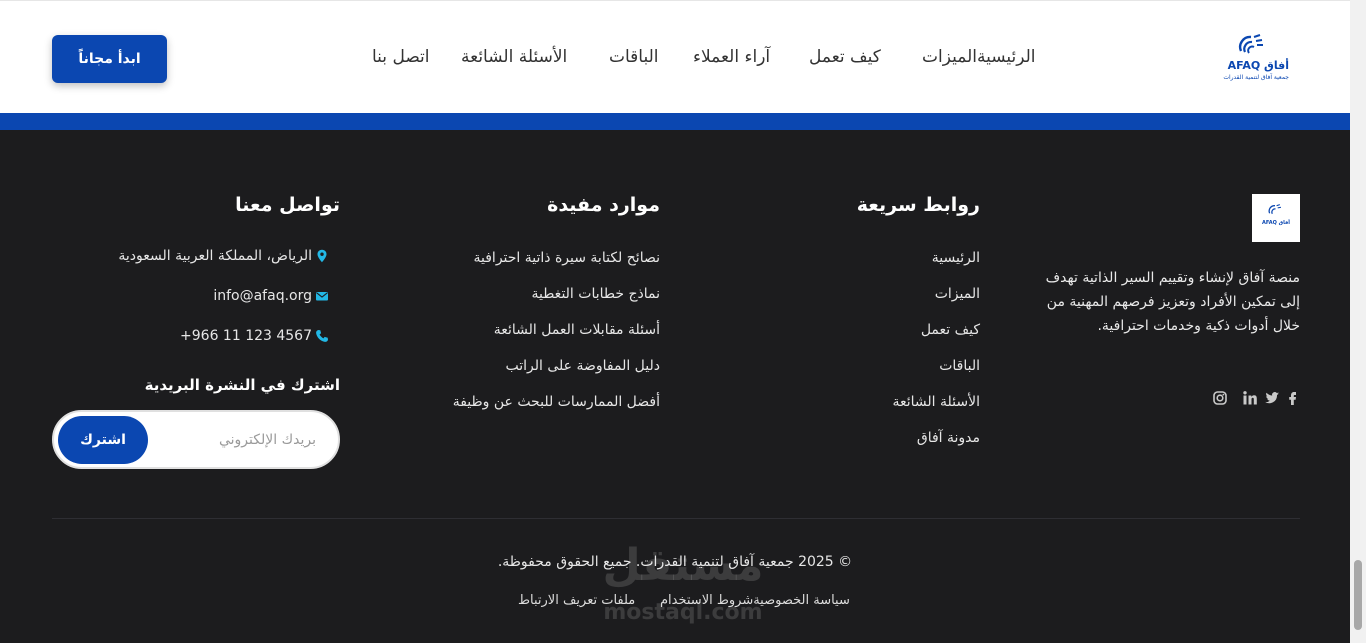 This screenshot has width=1366, height=643. Describe the element at coordinates (322, 336) in the screenshot. I see `phone-icon` at that location.